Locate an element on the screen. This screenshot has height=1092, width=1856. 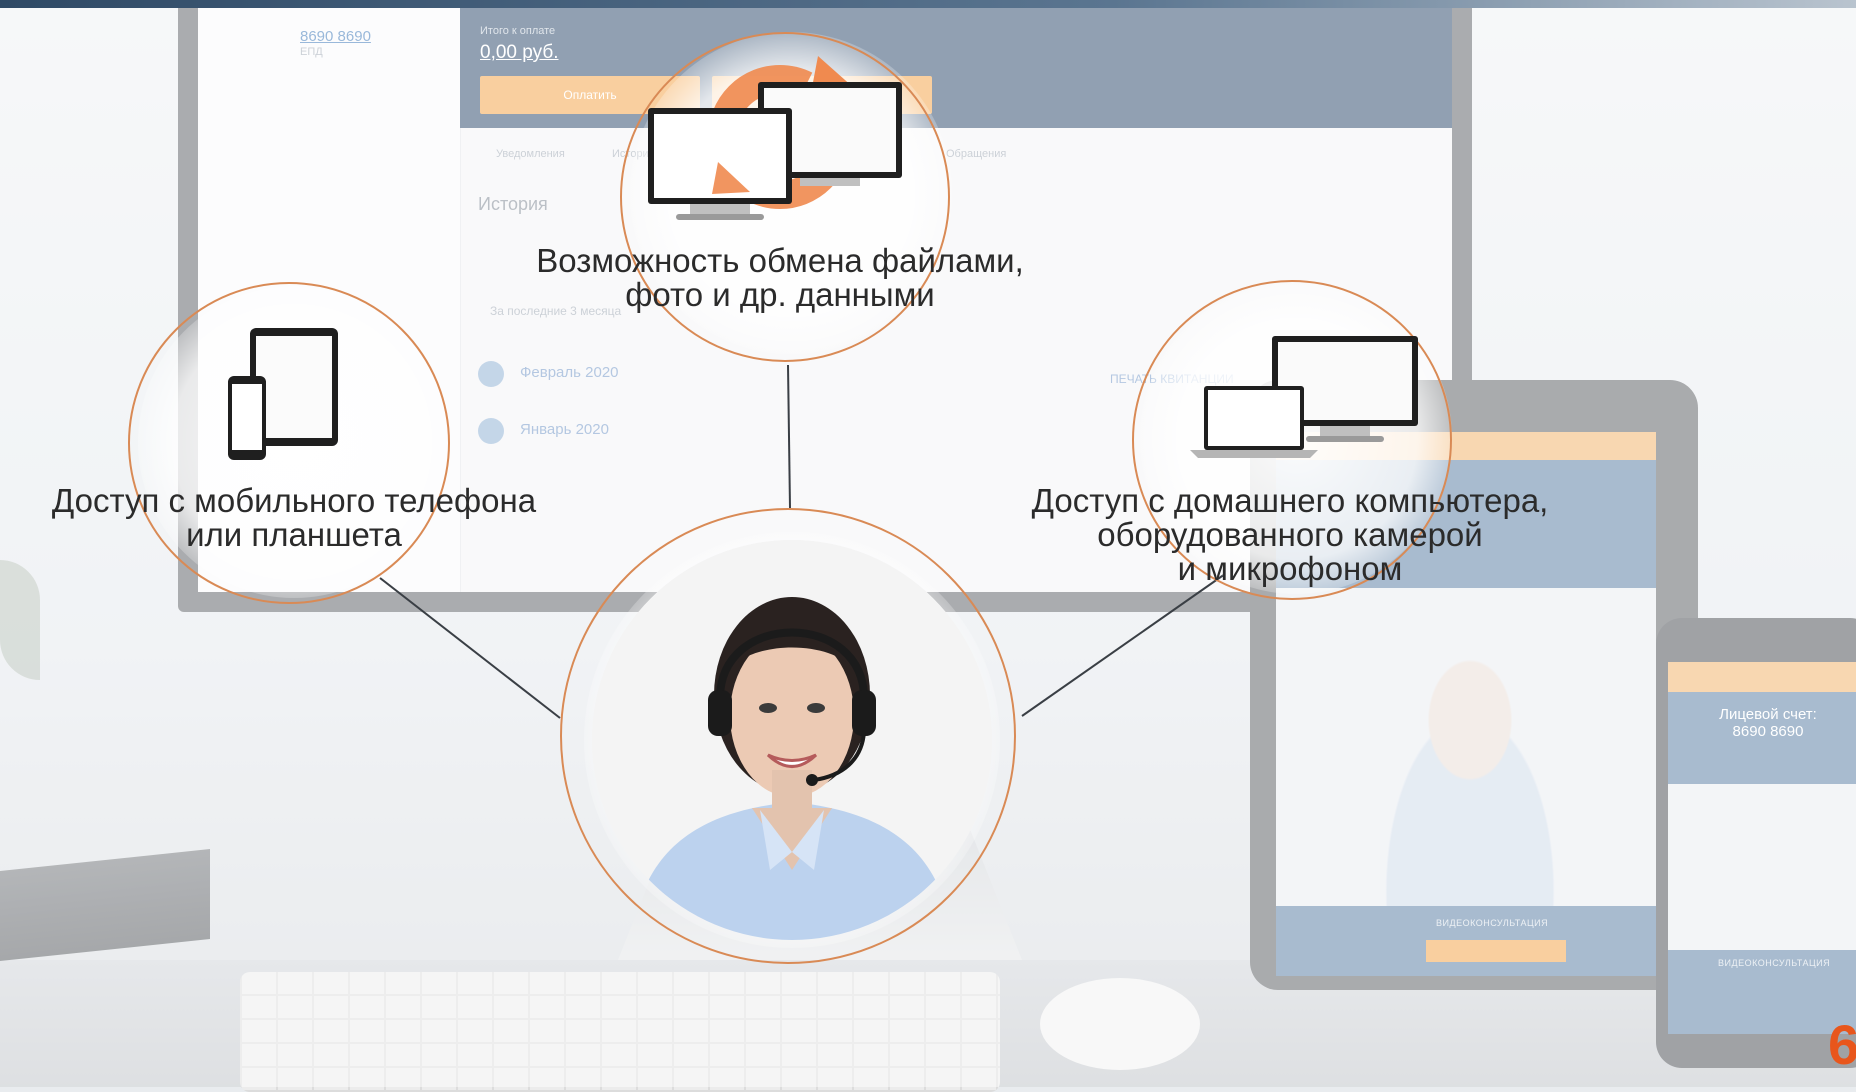
connector-left is located at coordinates (470, 648).